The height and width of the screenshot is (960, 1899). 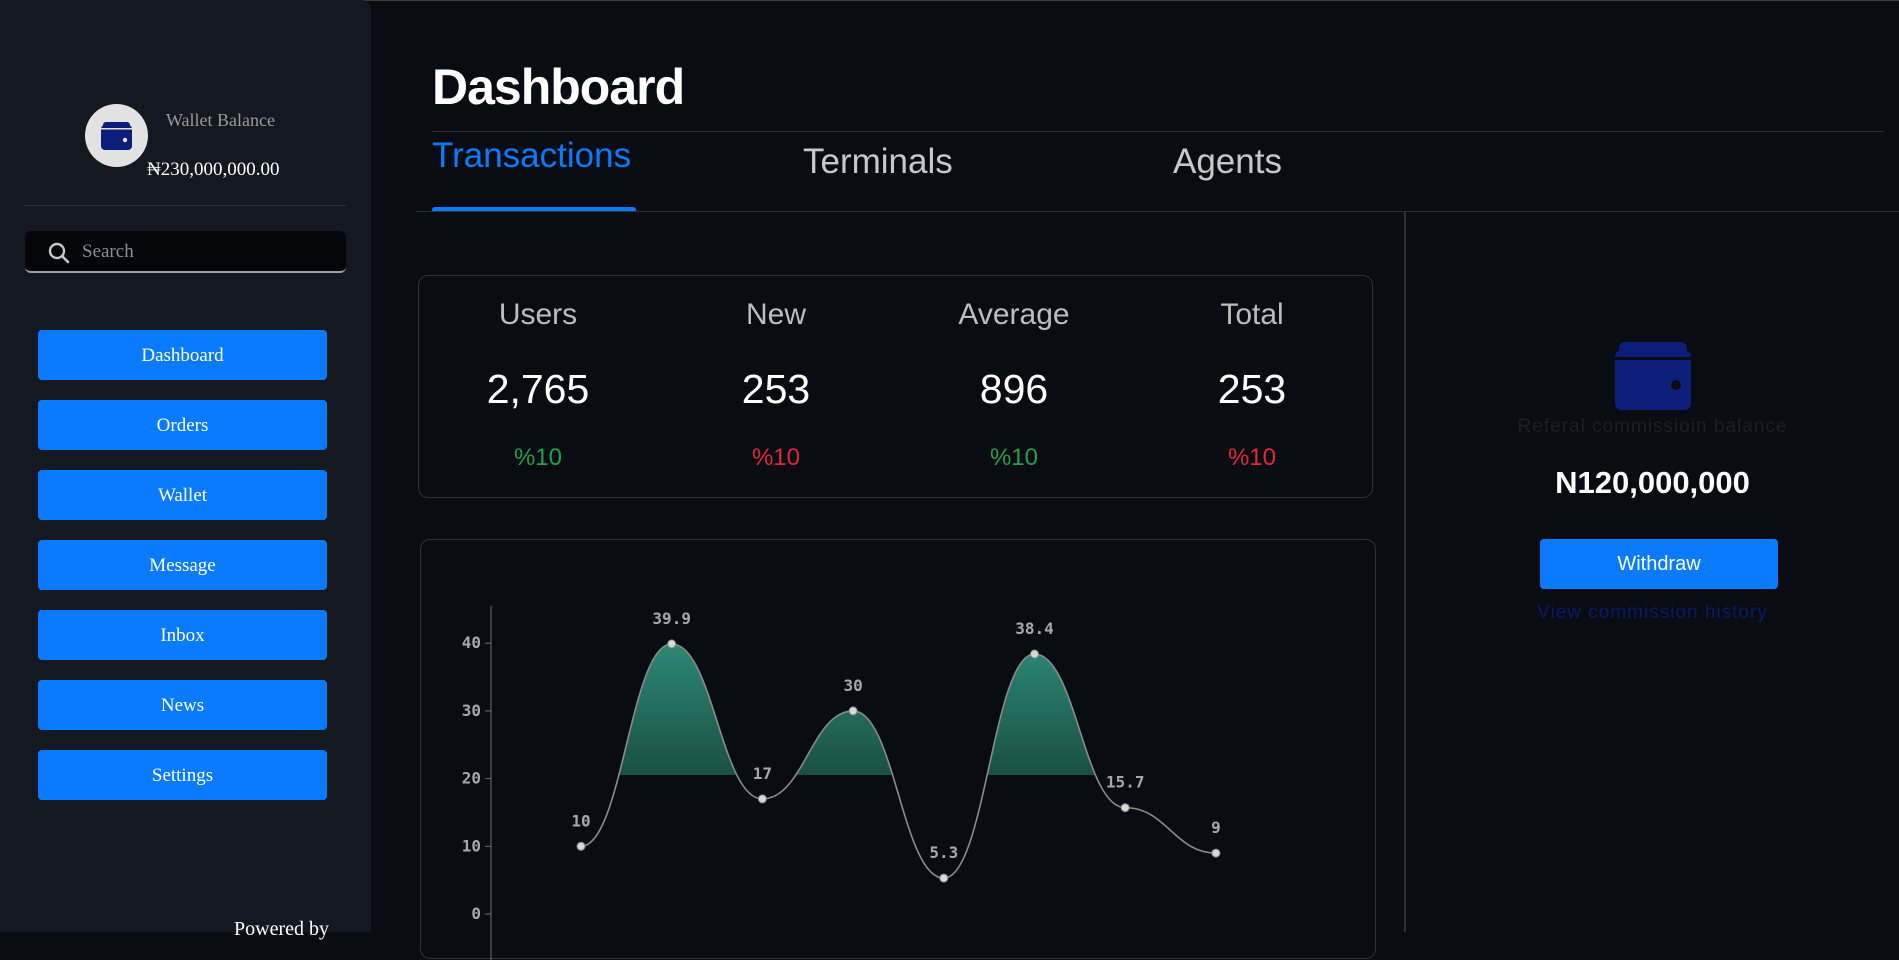 What do you see at coordinates (841, 783) in the screenshot?
I see `transactions-chart: 0 10 20 30 40 10 39.9 17 30 5.3 38.4 15.7 9` at bounding box center [841, 783].